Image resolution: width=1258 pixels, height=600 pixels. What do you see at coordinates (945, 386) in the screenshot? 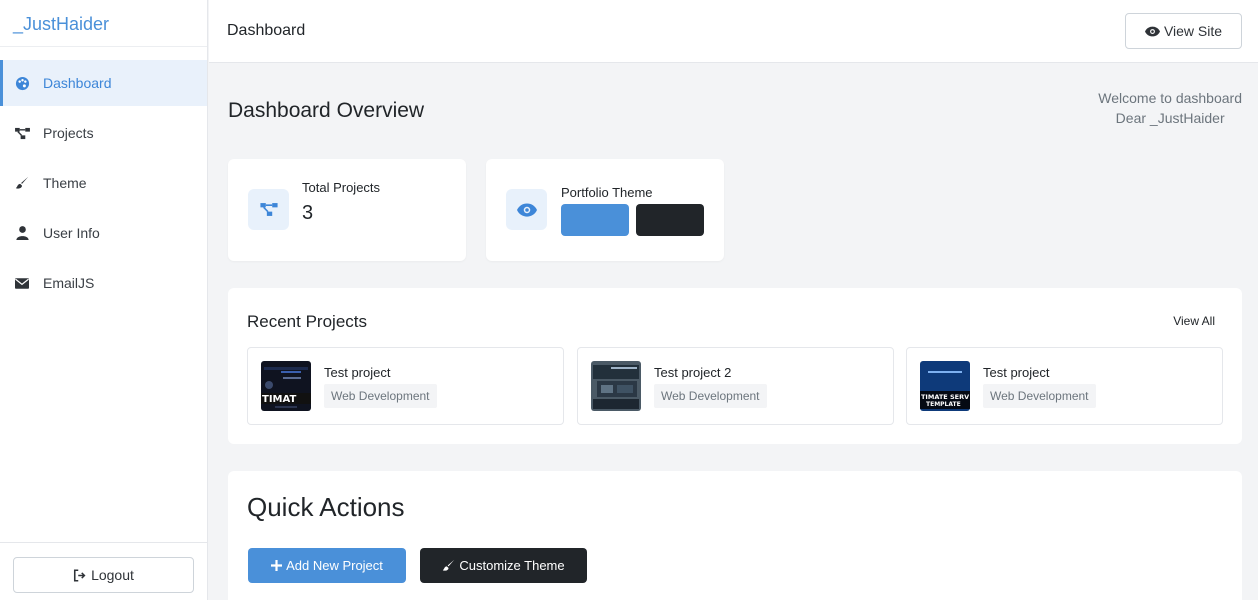
I see `project-thumbnail: TIMATE SERV TEMPLATE` at bounding box center [945, 386].